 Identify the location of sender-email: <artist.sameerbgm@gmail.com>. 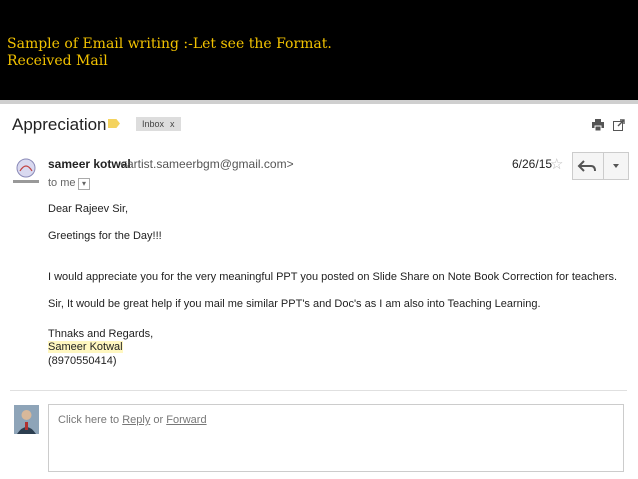
(207, 164).